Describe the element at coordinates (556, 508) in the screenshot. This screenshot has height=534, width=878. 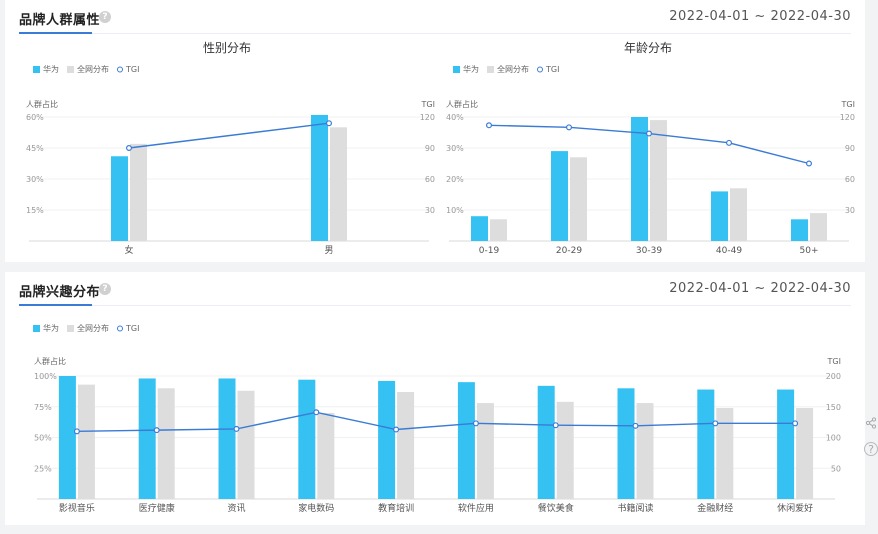
I see `x-tick-label: 餐饮美食` at that location.